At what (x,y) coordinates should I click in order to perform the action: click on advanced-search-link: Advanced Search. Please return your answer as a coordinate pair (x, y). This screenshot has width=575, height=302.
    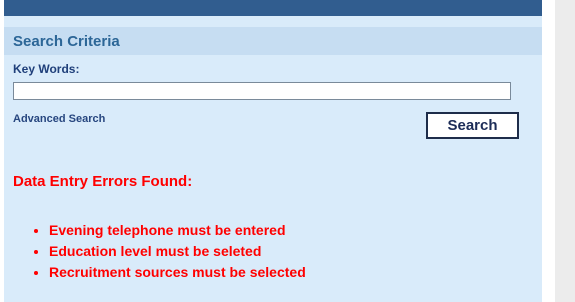
    Looking at the image, I should click on (59, 119).